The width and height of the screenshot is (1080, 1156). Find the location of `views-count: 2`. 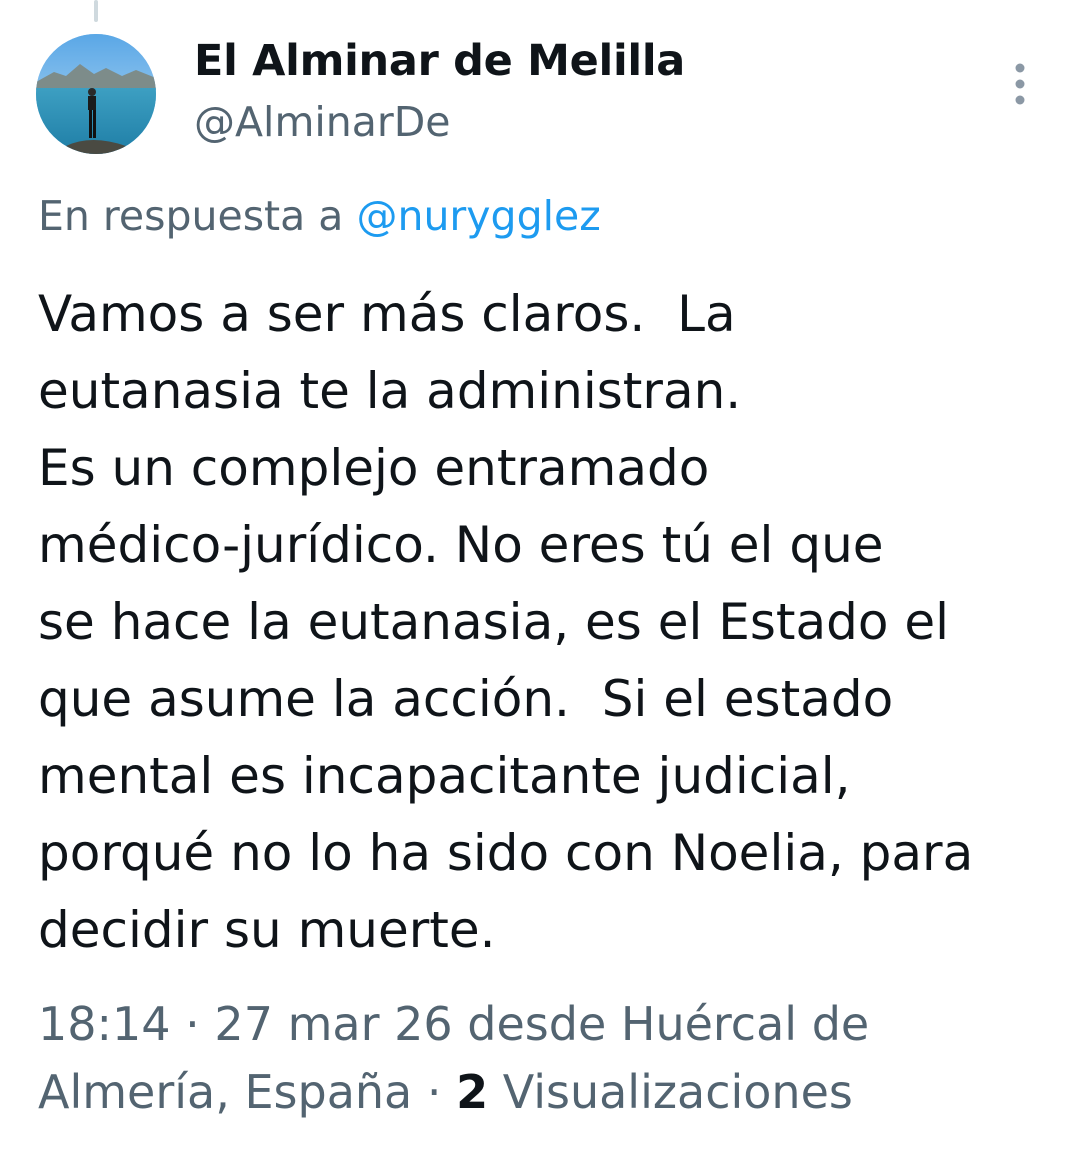

views-count: 2 is located at coordinates (472, 1092).